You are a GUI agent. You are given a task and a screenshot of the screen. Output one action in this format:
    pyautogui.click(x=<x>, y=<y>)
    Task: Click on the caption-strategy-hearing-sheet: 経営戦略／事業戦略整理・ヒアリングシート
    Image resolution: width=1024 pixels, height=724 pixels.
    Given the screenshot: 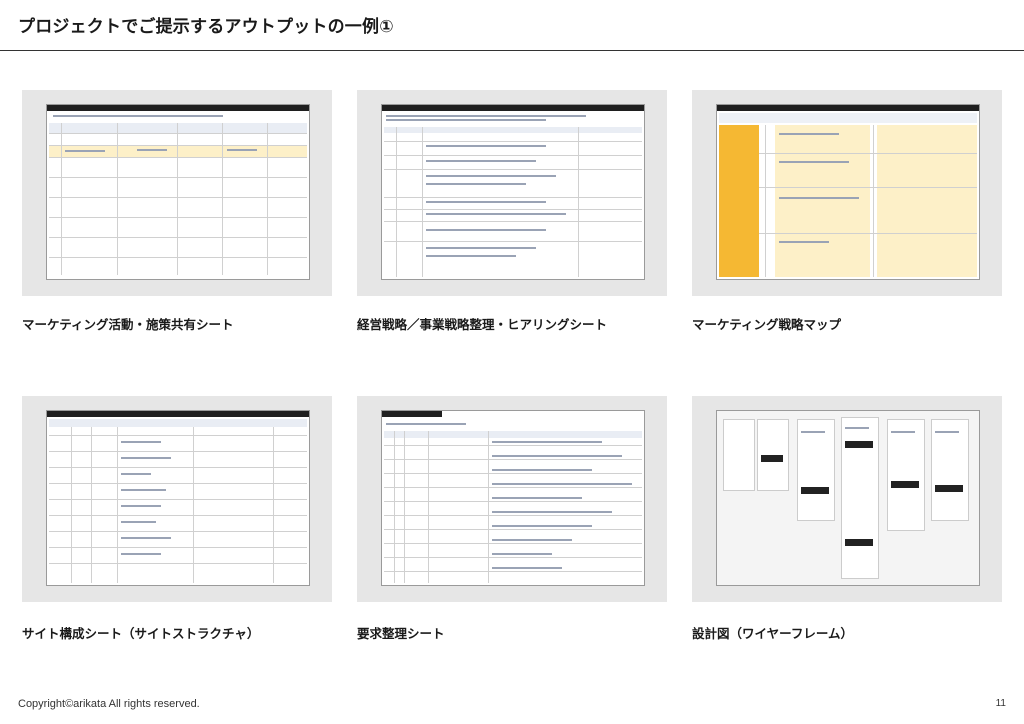 What is the action you would take?
    pyautogui.click(x=482, y=324)
    